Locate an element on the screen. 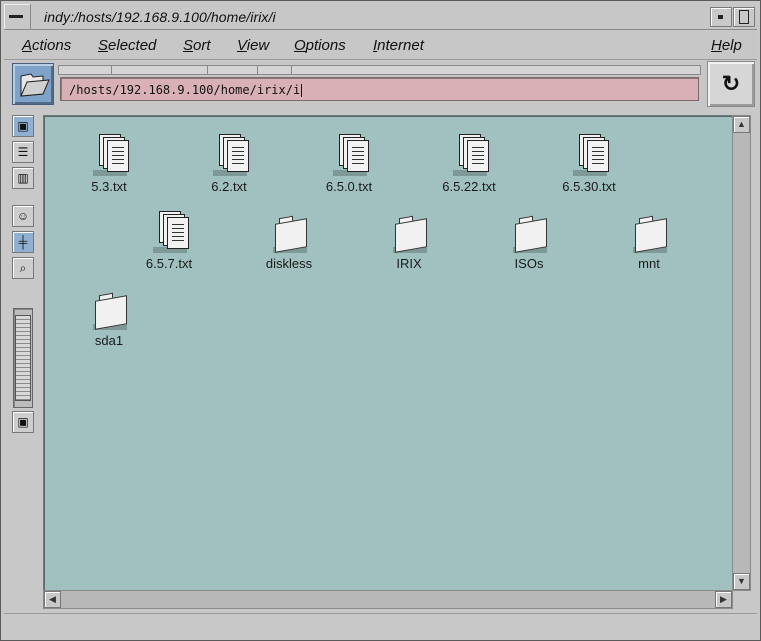  magnifier-icon: ⌕ is located at coordinates (23, 268).